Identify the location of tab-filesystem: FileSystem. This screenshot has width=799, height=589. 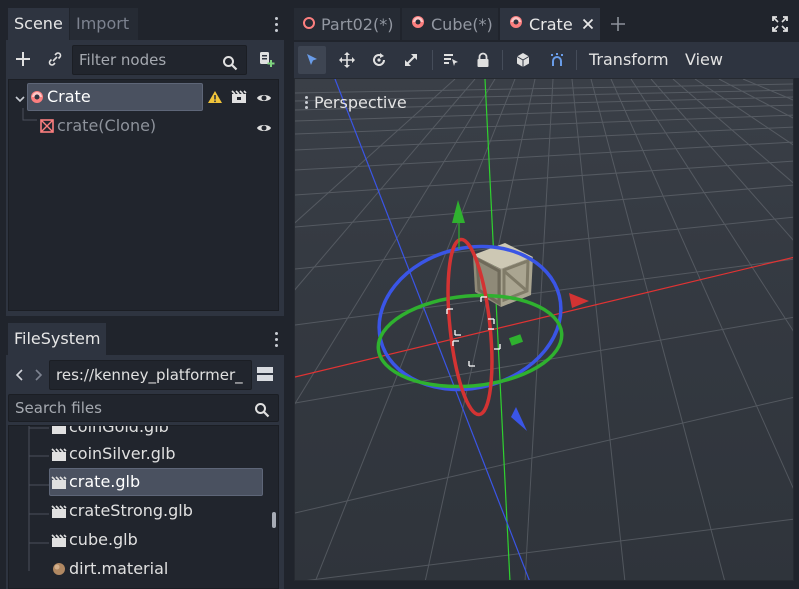
(57, 339).